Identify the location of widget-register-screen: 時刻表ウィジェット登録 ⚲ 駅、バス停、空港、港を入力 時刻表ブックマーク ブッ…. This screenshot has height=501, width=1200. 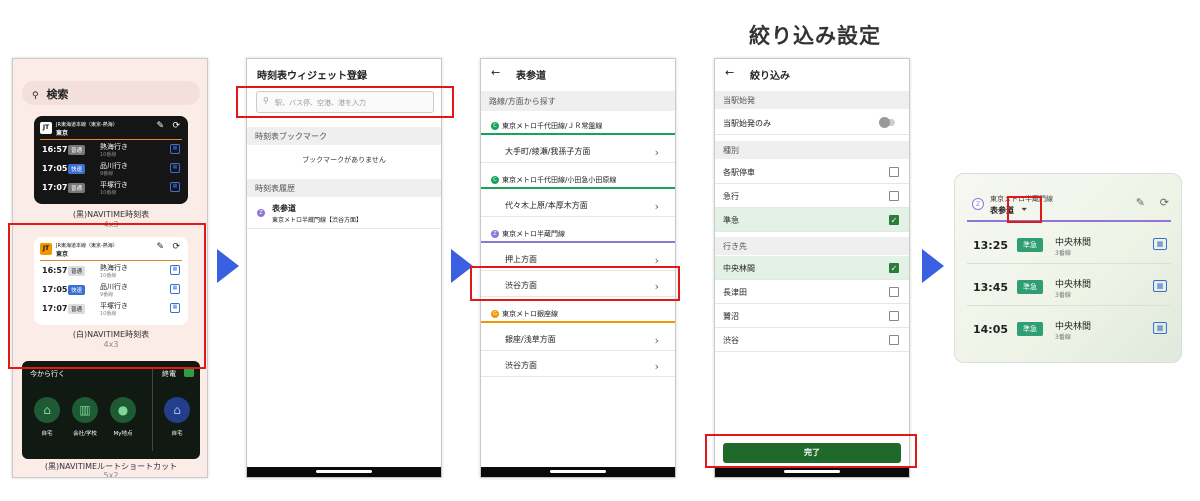
(344, 268).